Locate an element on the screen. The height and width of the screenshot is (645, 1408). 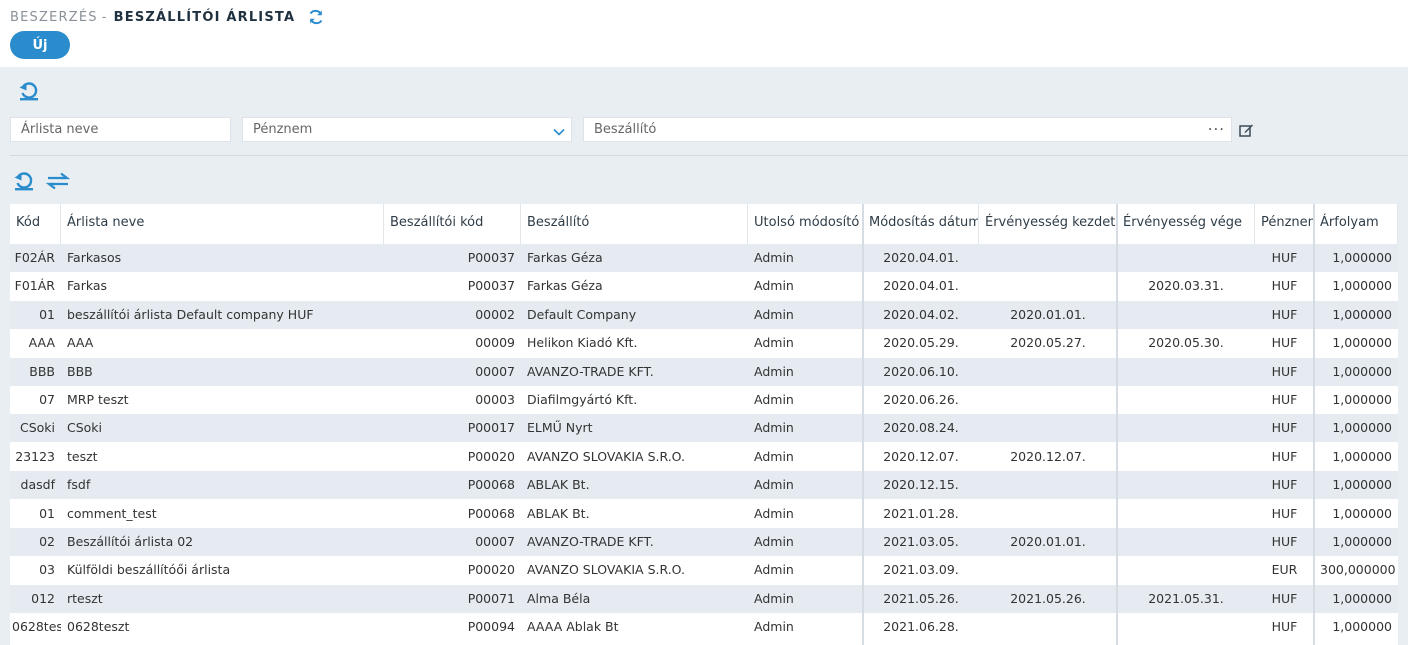
cell-pricelist-name: comment_test is located at coordinates (112, 513).